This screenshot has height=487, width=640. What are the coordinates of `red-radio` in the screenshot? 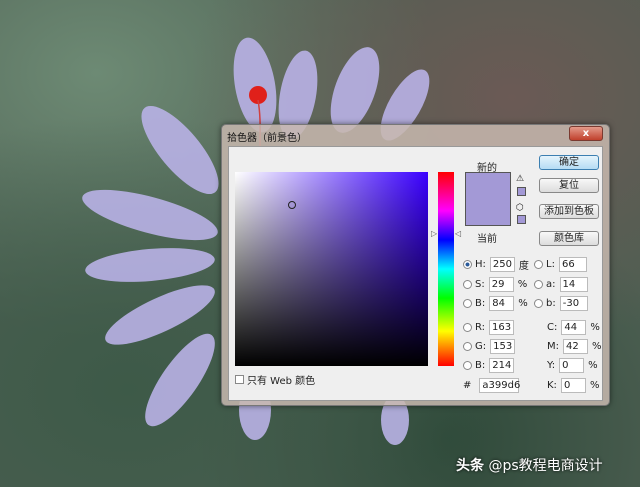 It's located at (467, 327).